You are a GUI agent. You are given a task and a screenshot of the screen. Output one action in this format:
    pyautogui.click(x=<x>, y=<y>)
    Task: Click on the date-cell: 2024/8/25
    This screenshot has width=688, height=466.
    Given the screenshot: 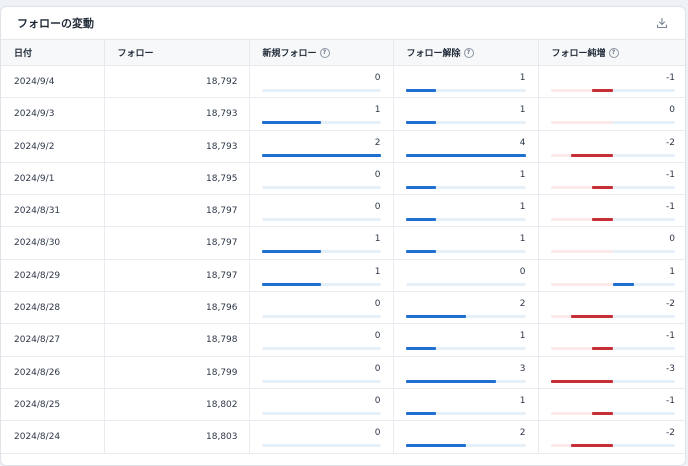 What is the action you would take?
    pyautogui.click(x=53, y=405)
    